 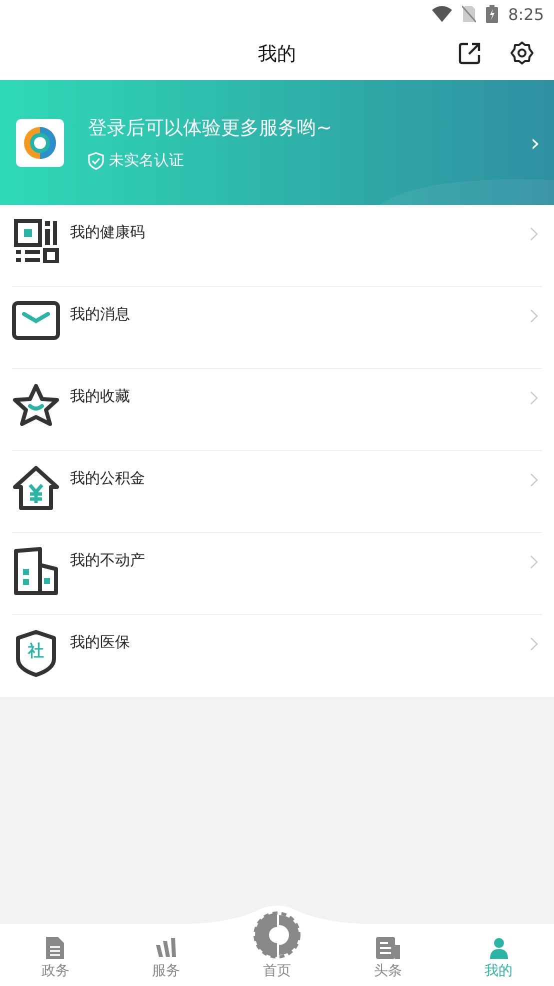 I want to click on menu-label: 我的健康码, so click(x=108, y=232).